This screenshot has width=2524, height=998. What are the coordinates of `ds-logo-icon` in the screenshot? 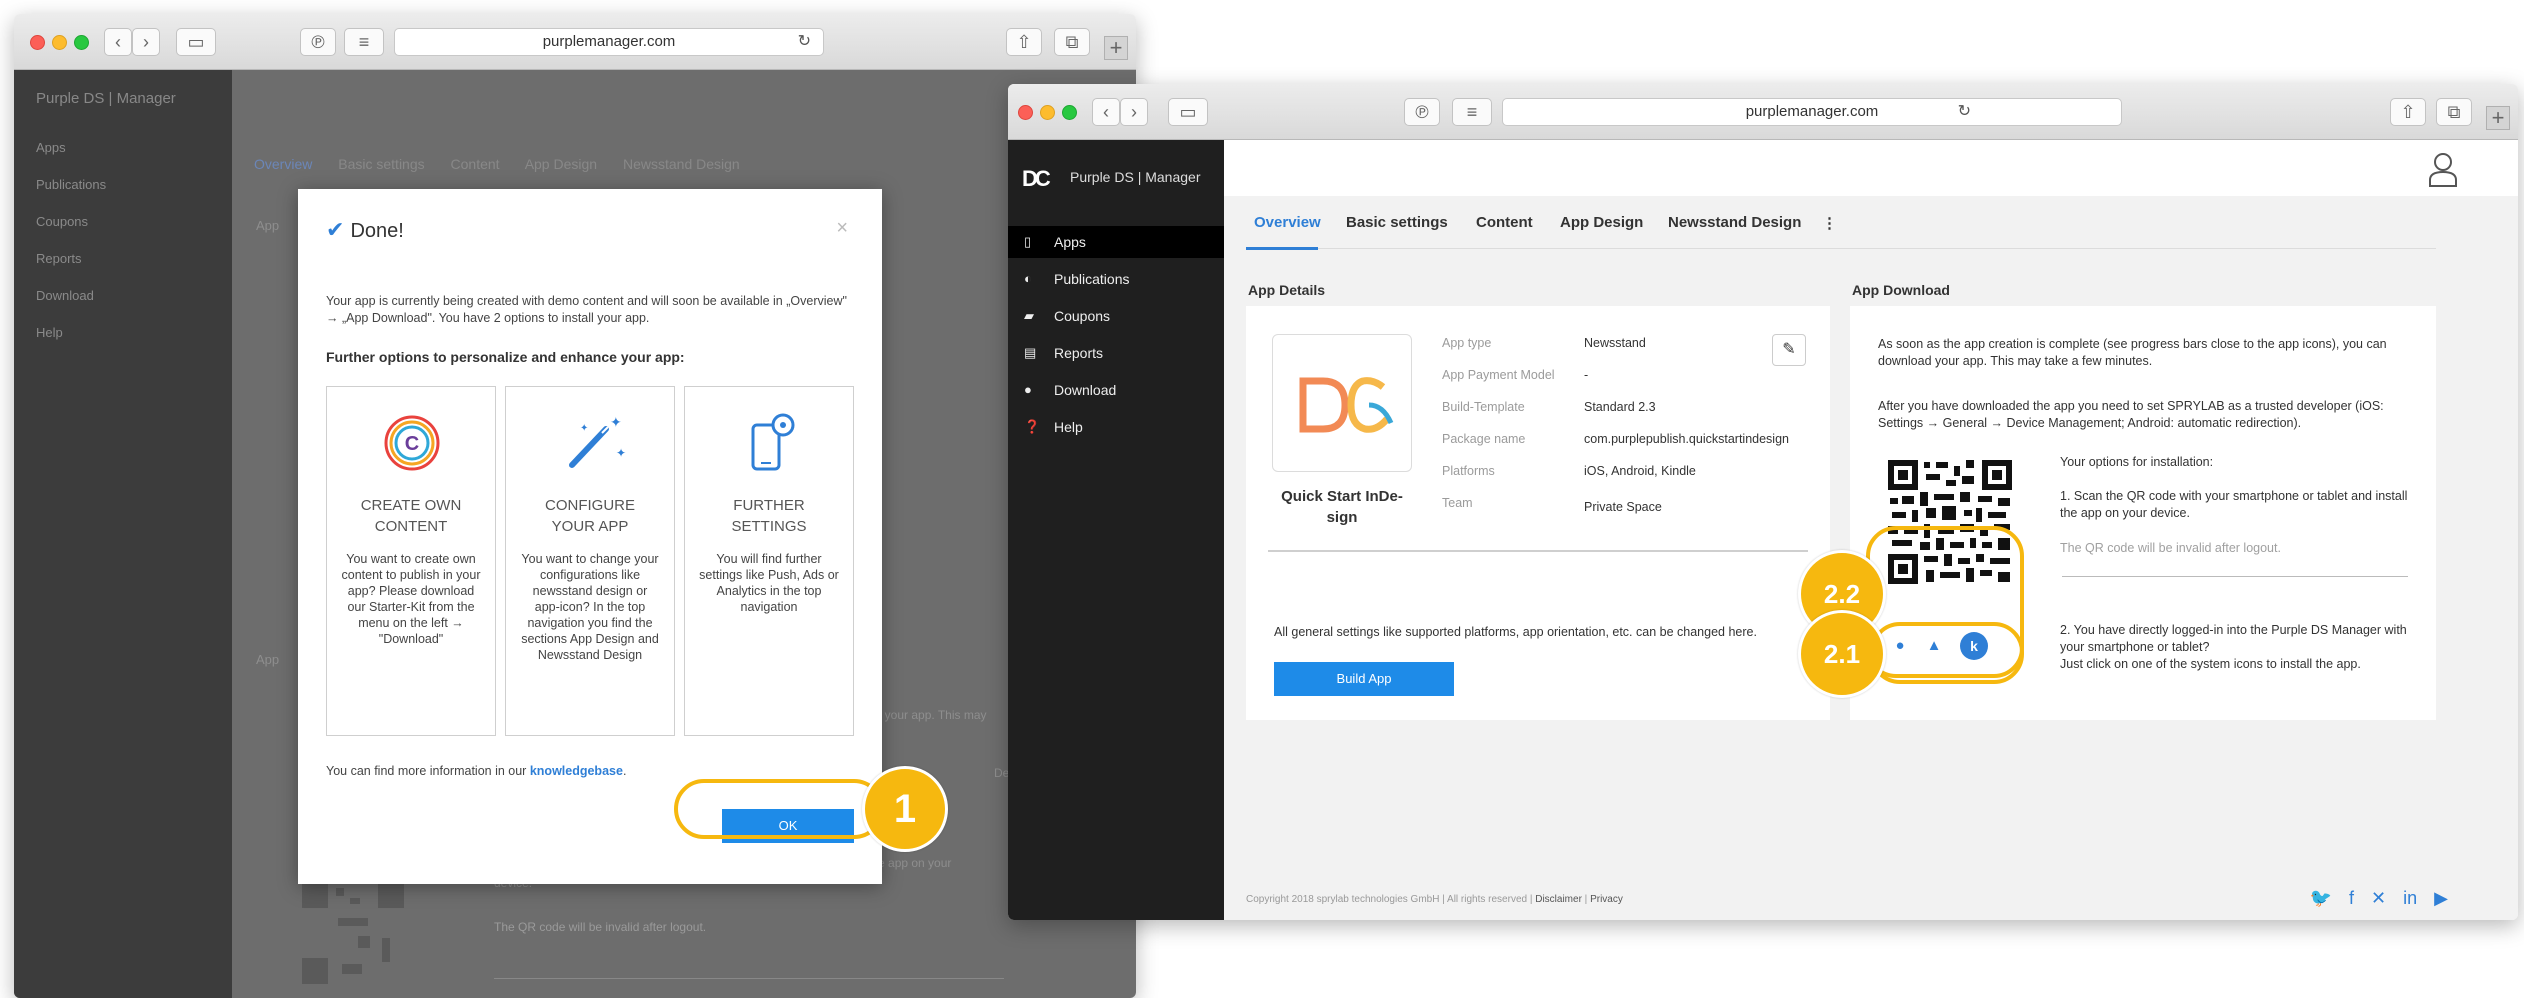 It's located at (1346, 405).